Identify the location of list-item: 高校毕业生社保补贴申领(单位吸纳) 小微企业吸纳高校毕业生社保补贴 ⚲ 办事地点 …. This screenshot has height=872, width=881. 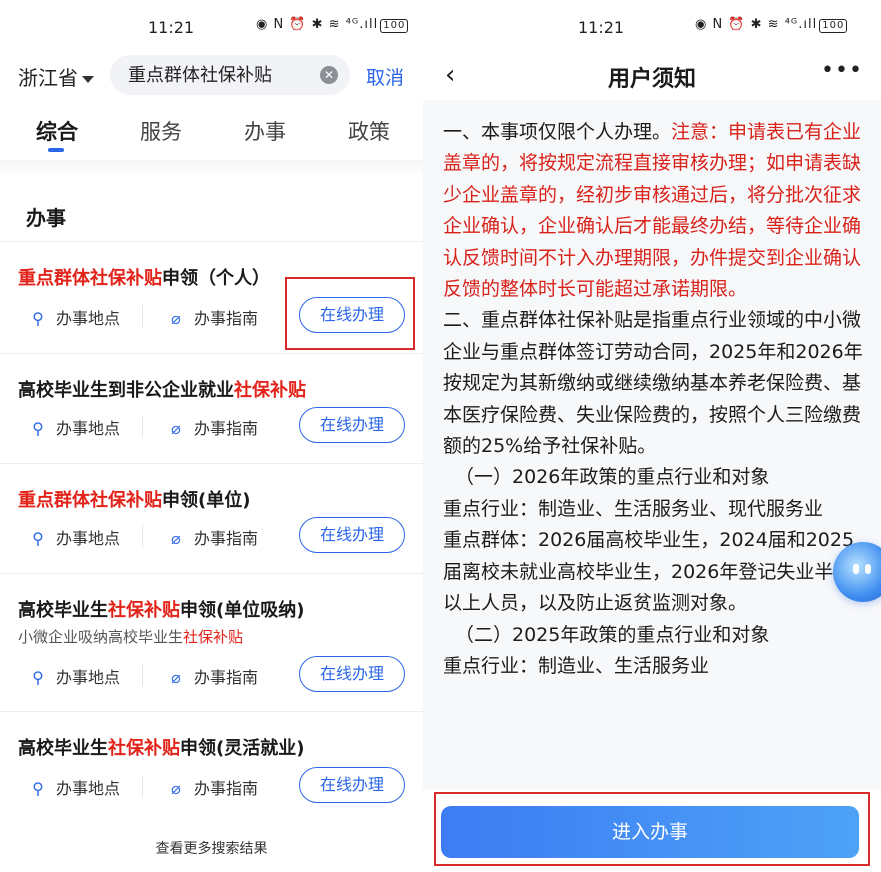
(211, 642).